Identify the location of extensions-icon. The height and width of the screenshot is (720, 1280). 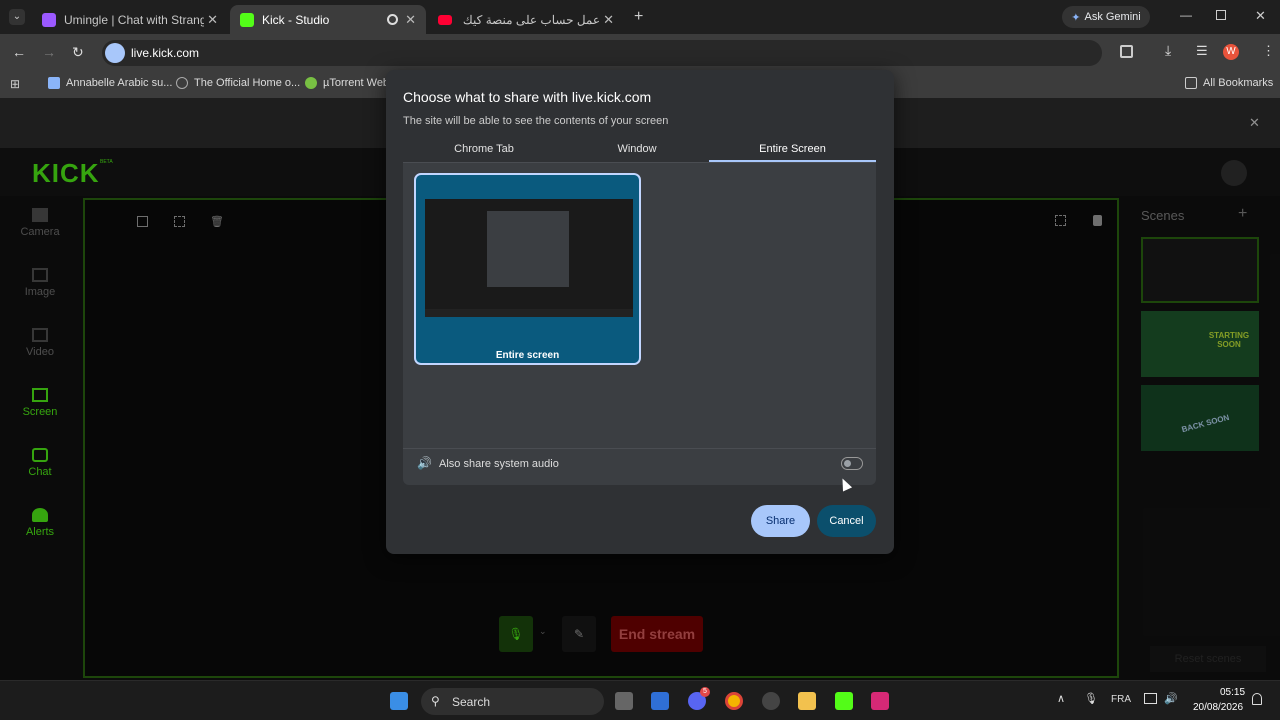
(1126, 51).